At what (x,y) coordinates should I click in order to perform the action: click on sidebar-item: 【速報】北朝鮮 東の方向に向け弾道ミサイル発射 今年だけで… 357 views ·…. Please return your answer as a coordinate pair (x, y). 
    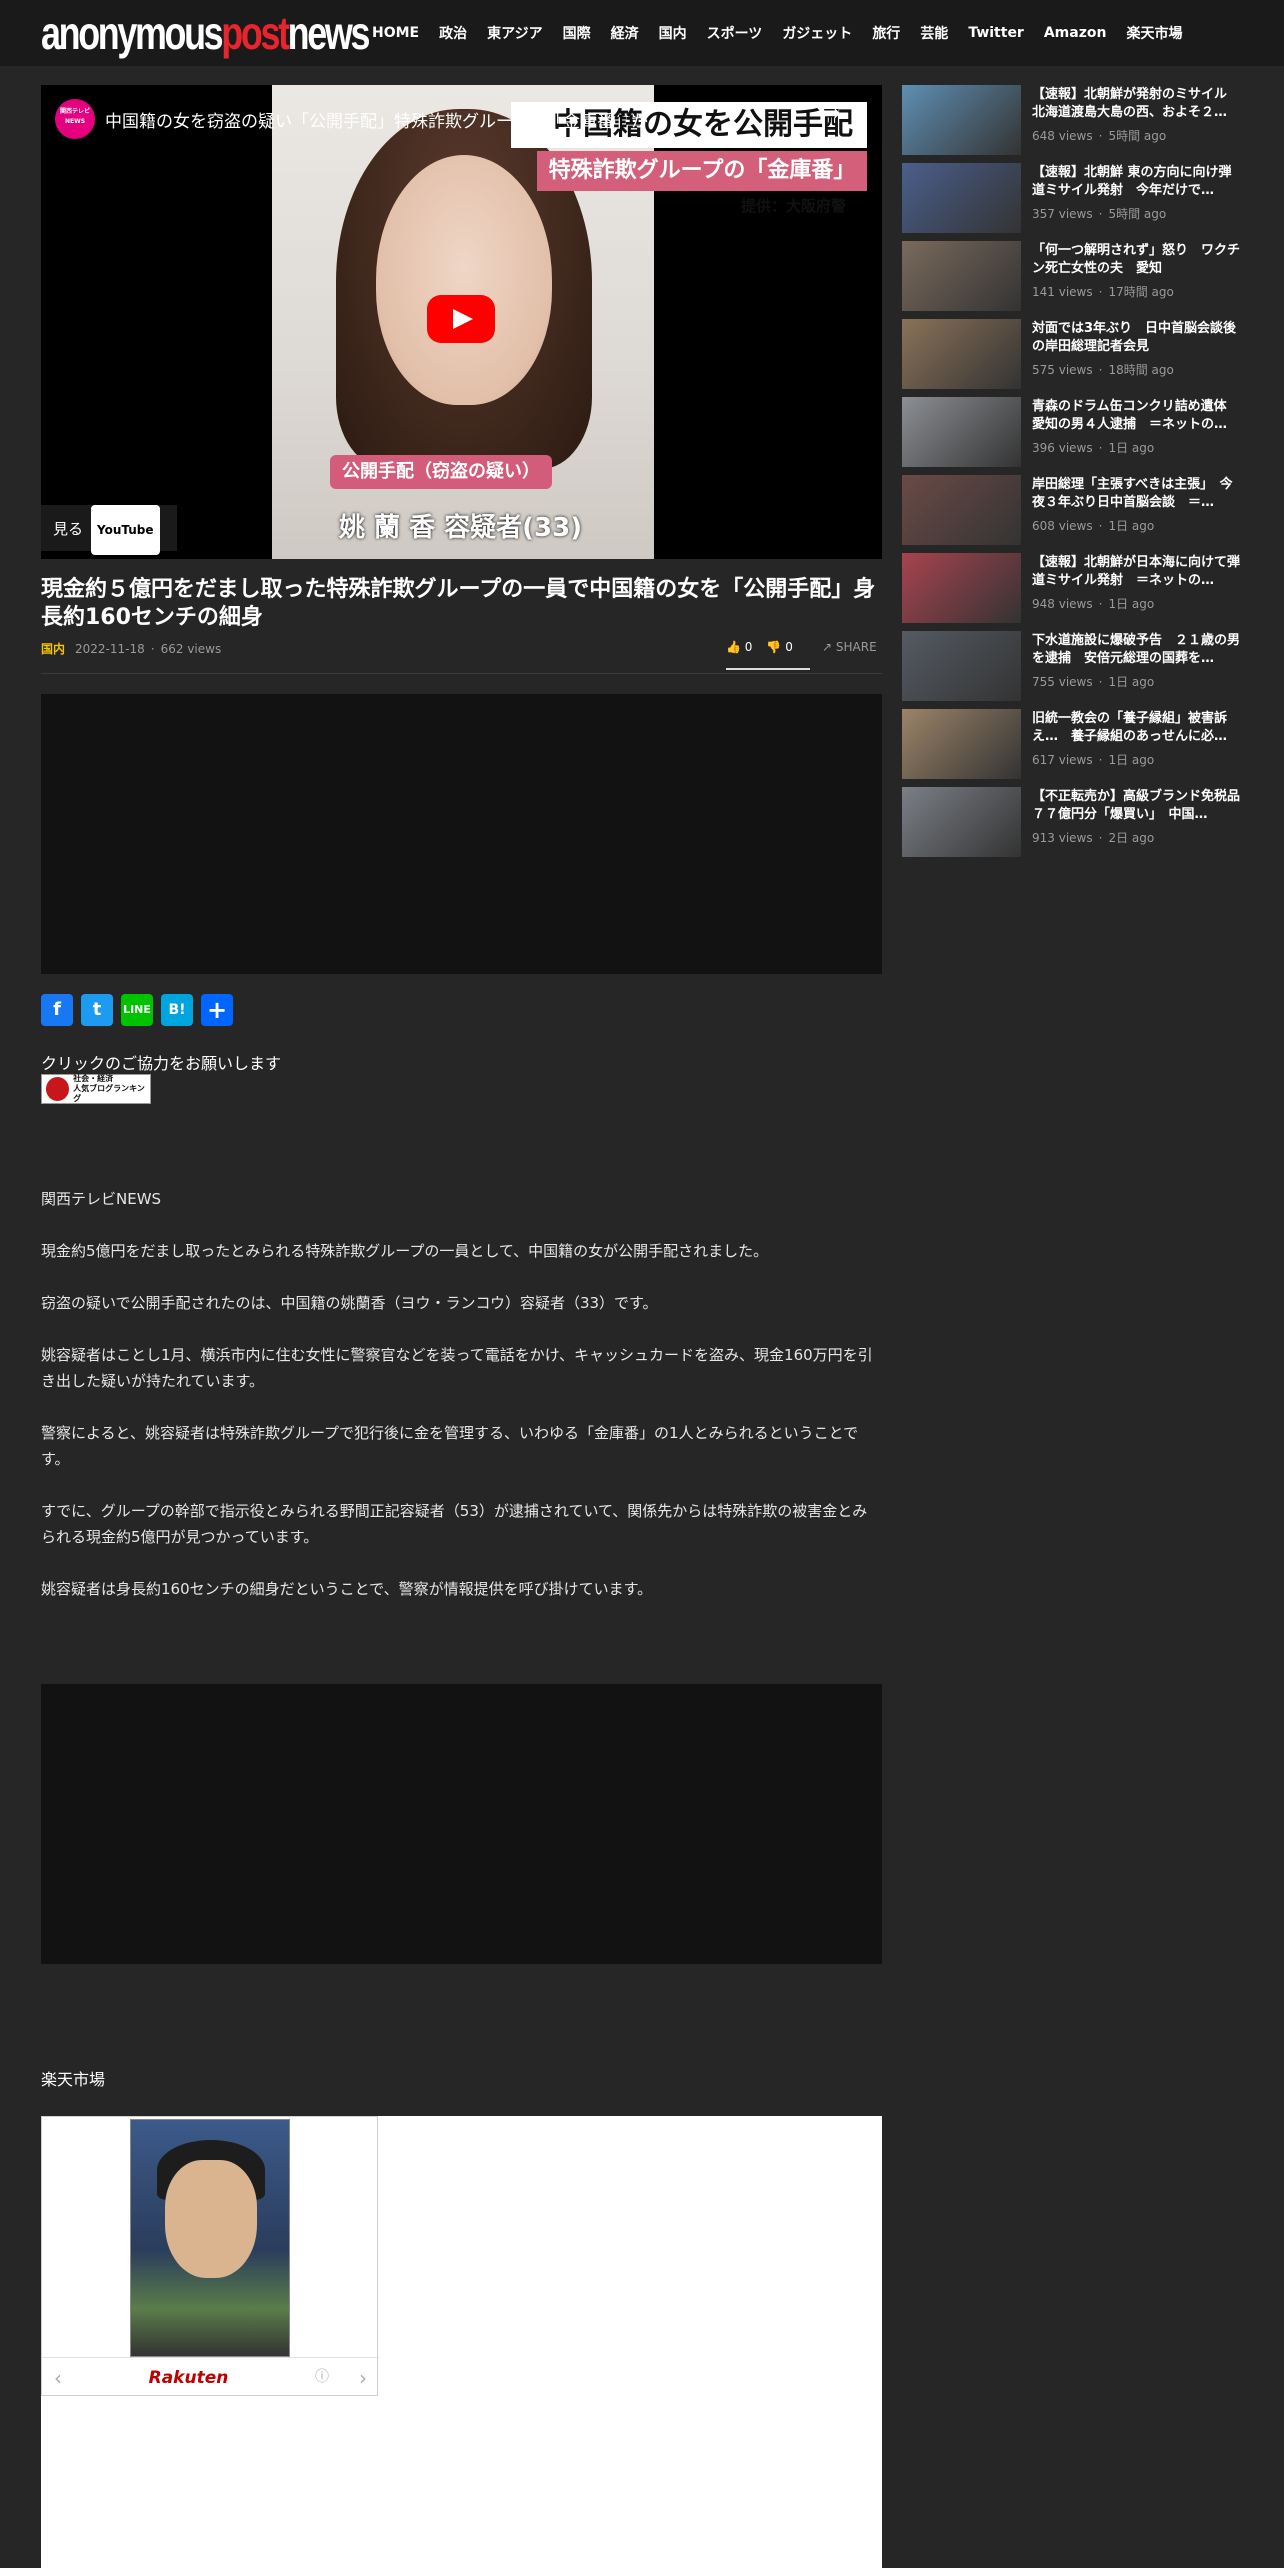
    Looking at the image, I should click on (1072, 198).